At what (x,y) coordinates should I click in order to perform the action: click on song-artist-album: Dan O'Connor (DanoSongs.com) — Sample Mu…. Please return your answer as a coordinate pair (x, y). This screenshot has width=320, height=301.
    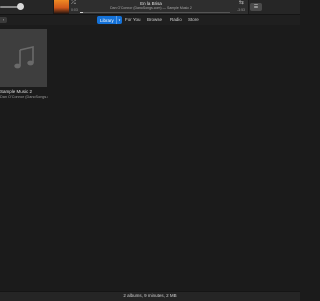
    Looking at the image, I should click on (151, 8).